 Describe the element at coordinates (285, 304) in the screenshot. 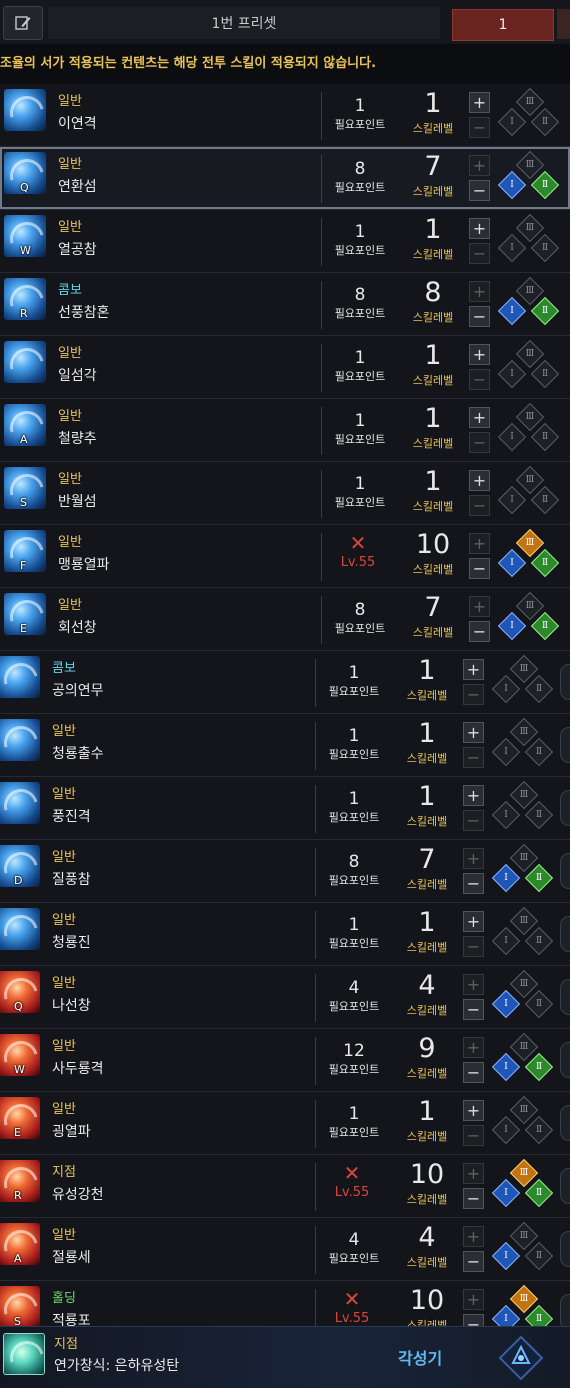

I see `skill-row: R 콤보 선풍참혼 8 필요포인트 8 스킬레벨 + − Ⅲ Ⅰ Ⅱ` at that location.